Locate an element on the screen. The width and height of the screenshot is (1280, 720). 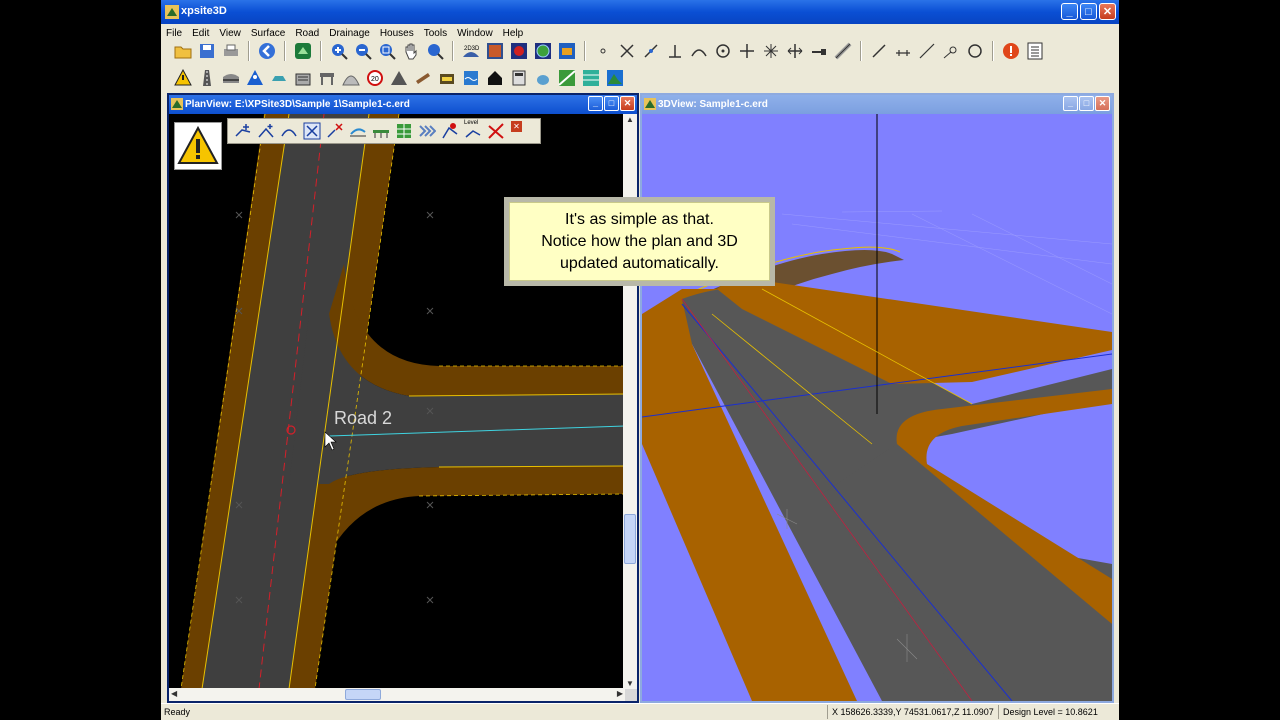
warning-sign-icon is located at coordinates (183, 78).